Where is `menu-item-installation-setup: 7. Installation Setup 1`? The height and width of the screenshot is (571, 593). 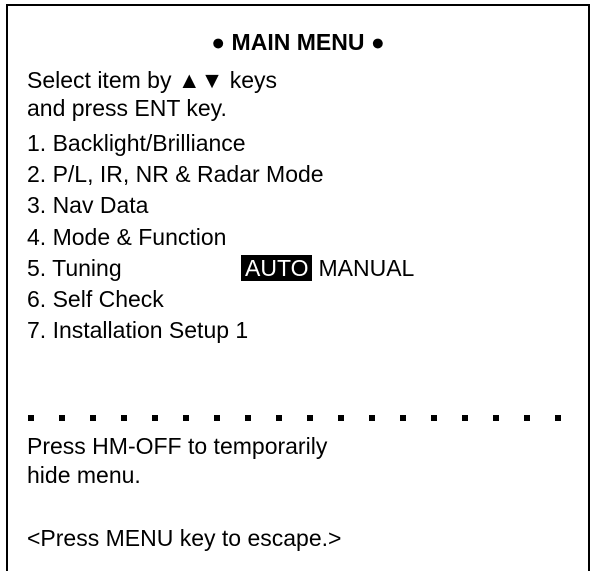
menu-item-installation-setup: 7. Installation Setup 1 is located at coordinates (137, 330).